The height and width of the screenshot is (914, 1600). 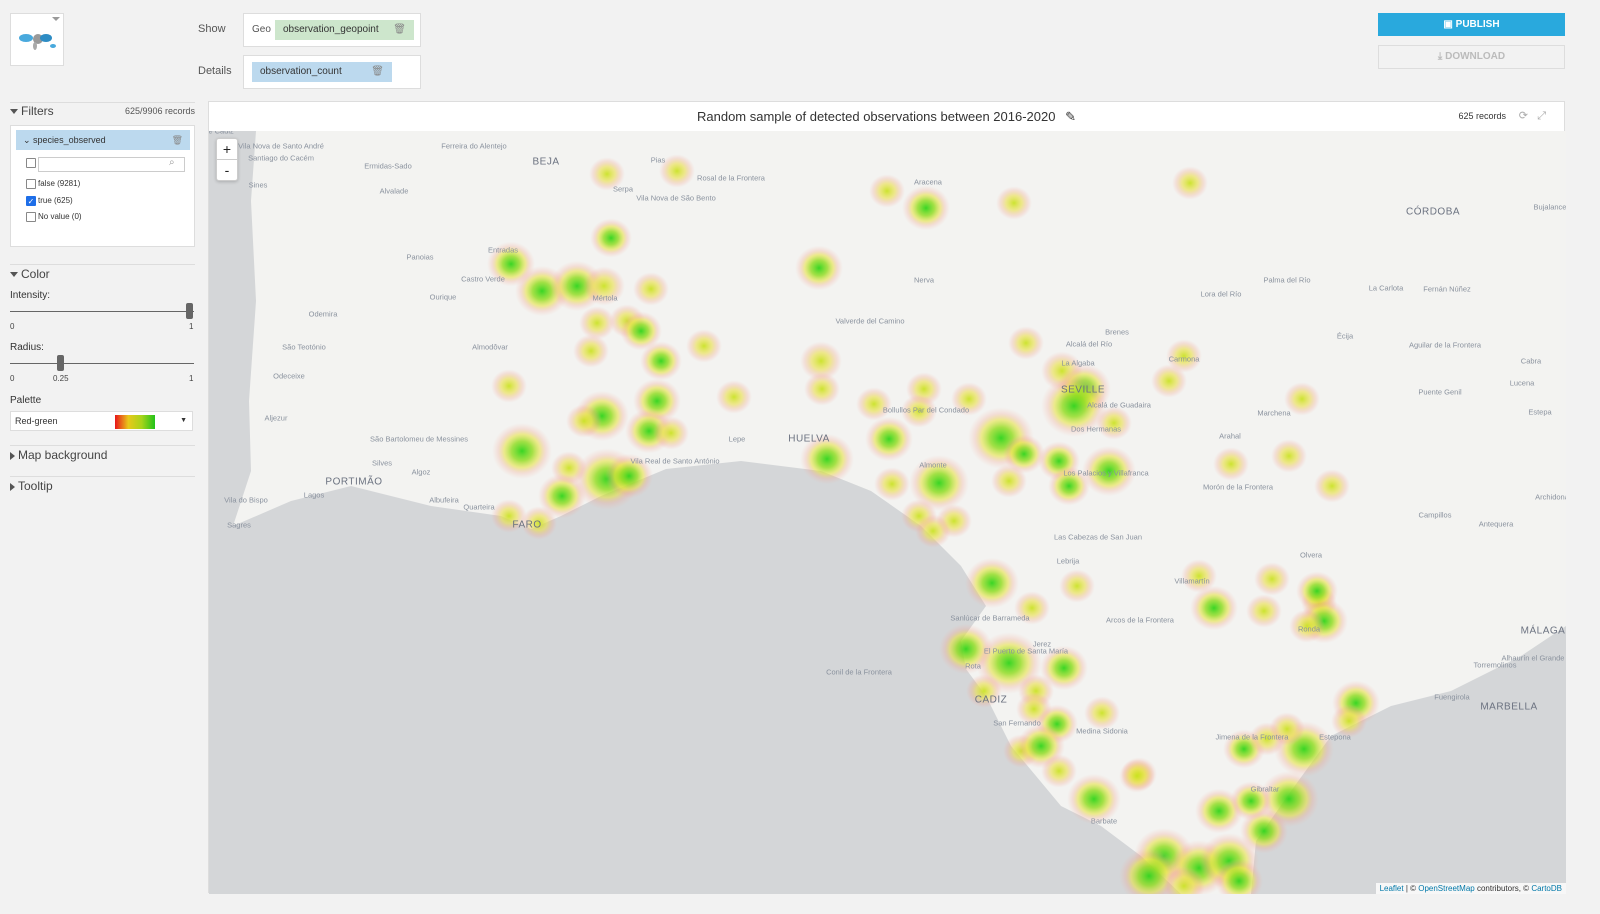 I want to click on place-label: La Carlota, so click(x=1386, y=288).